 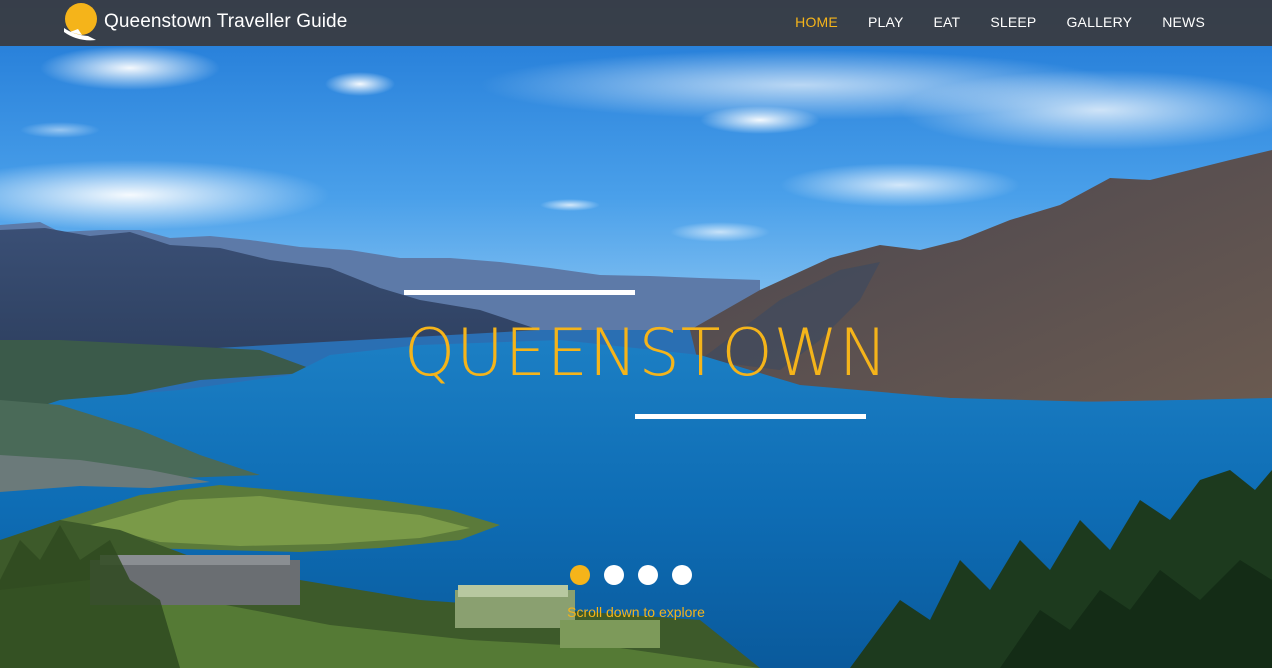 What do you see at coordinates (816, 22) in the screenshot?
I see `nav-home: HOME` at bounding box center [816, 22].